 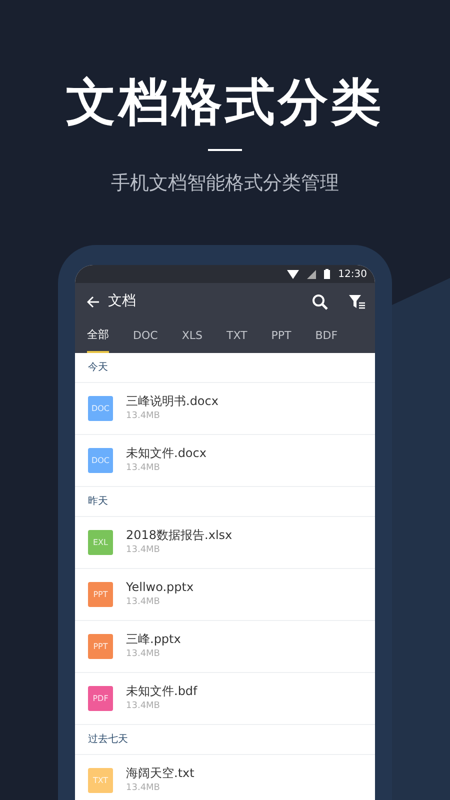 What do you see at coordinates (108, 739) in the screenshot?
I see `section-header: 过去七天` at bounding box center [108, 739].